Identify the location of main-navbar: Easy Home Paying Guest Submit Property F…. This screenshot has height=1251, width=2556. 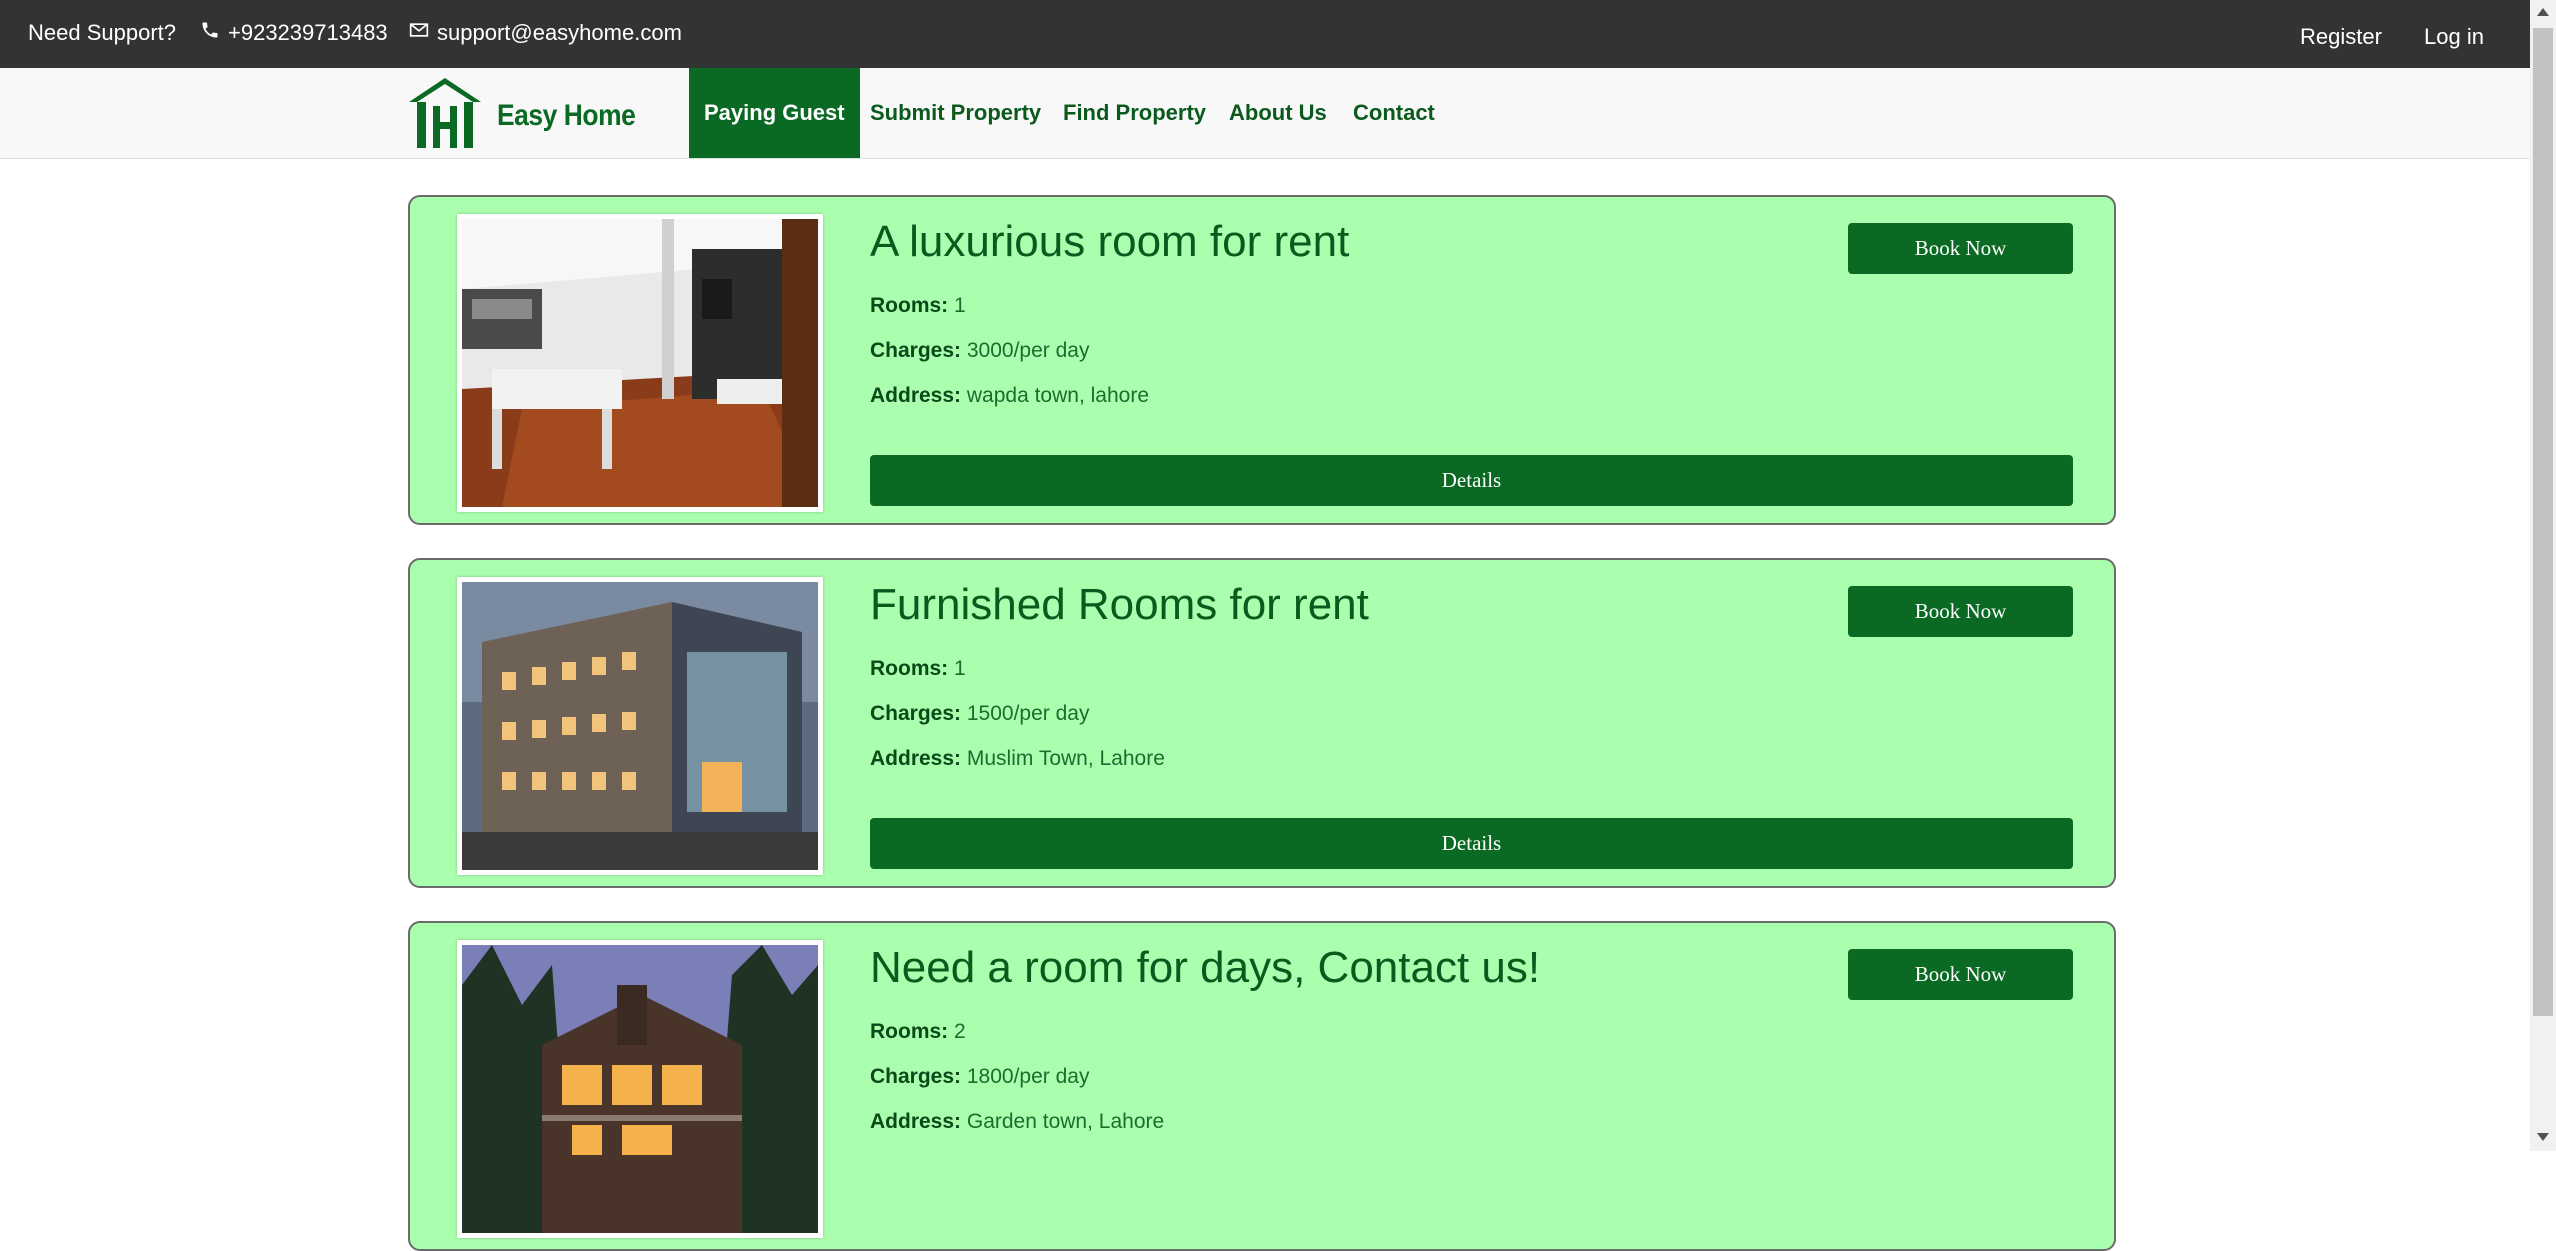
(1265, 113).